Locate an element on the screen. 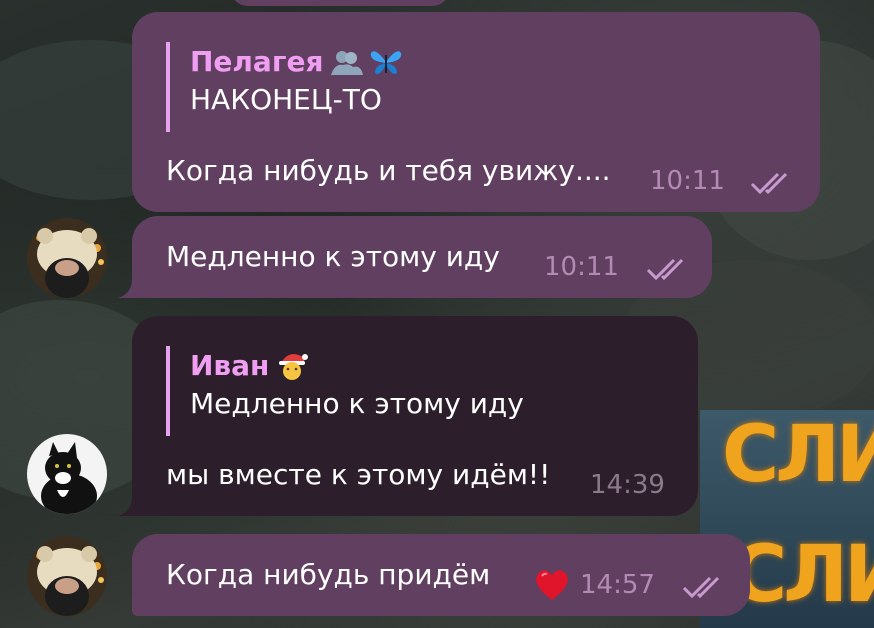 The image size is (874, 628). message-text: мы вместе к этому идём!! is located at coordinates (358, 474).